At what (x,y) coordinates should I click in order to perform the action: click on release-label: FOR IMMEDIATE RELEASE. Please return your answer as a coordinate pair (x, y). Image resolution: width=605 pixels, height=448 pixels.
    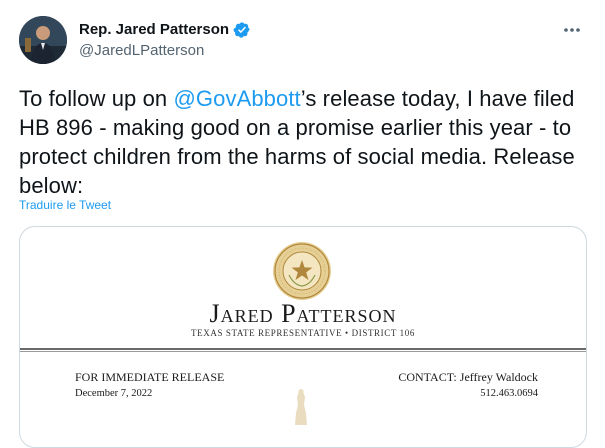
    Looking at the image, I should click on (150, 377).